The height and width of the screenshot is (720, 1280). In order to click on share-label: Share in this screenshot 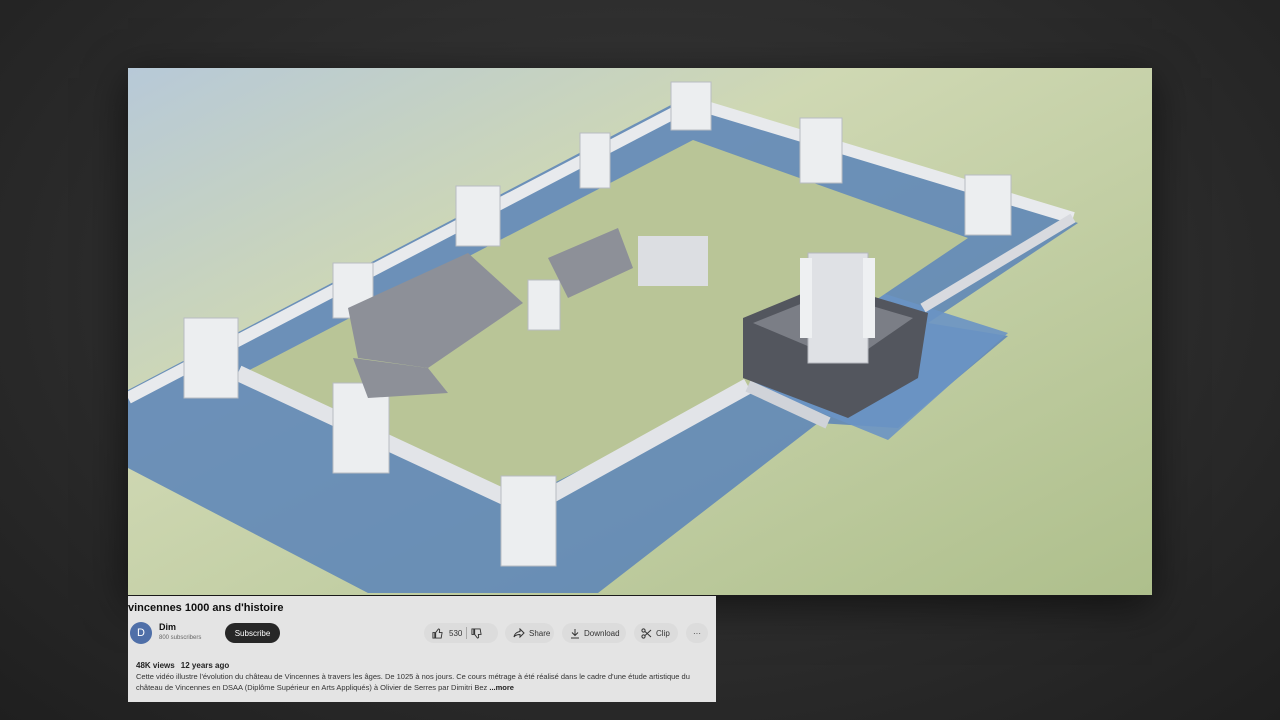, I will do `click(540, 633)`.